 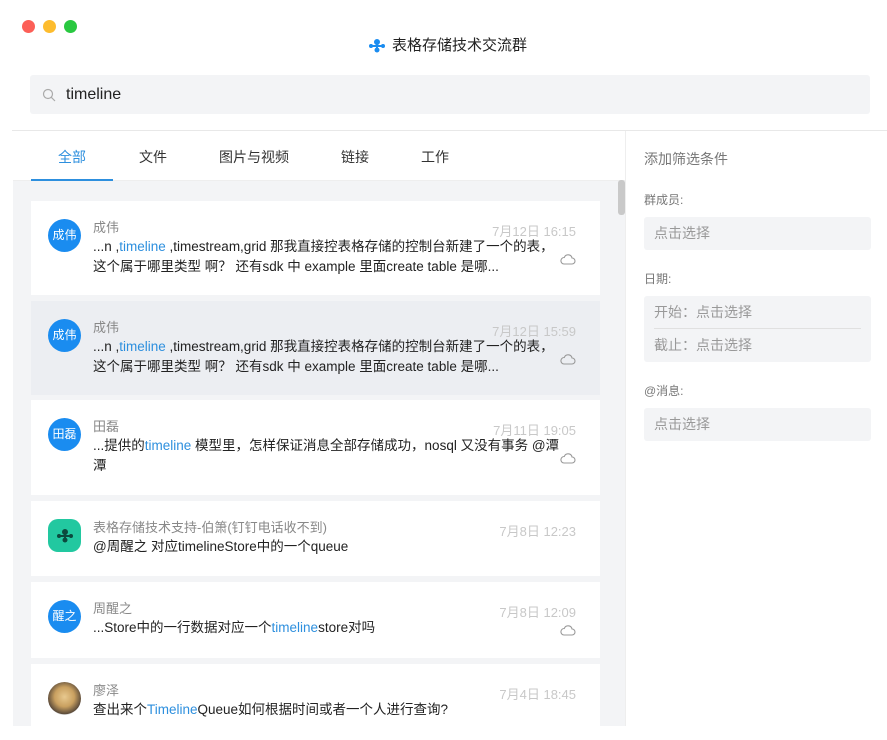 I want to click on date-end-select: 截止：点击选择, so click(x=757, y=345).